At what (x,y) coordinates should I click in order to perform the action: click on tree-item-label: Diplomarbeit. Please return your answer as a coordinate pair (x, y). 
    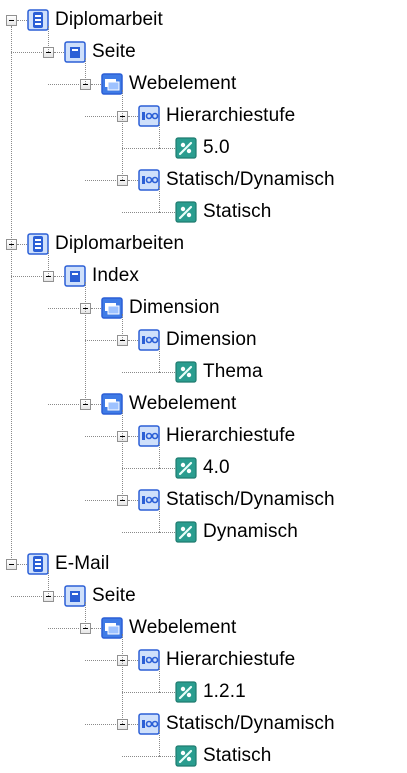
    Looking at the image, I should click on (109, 20).